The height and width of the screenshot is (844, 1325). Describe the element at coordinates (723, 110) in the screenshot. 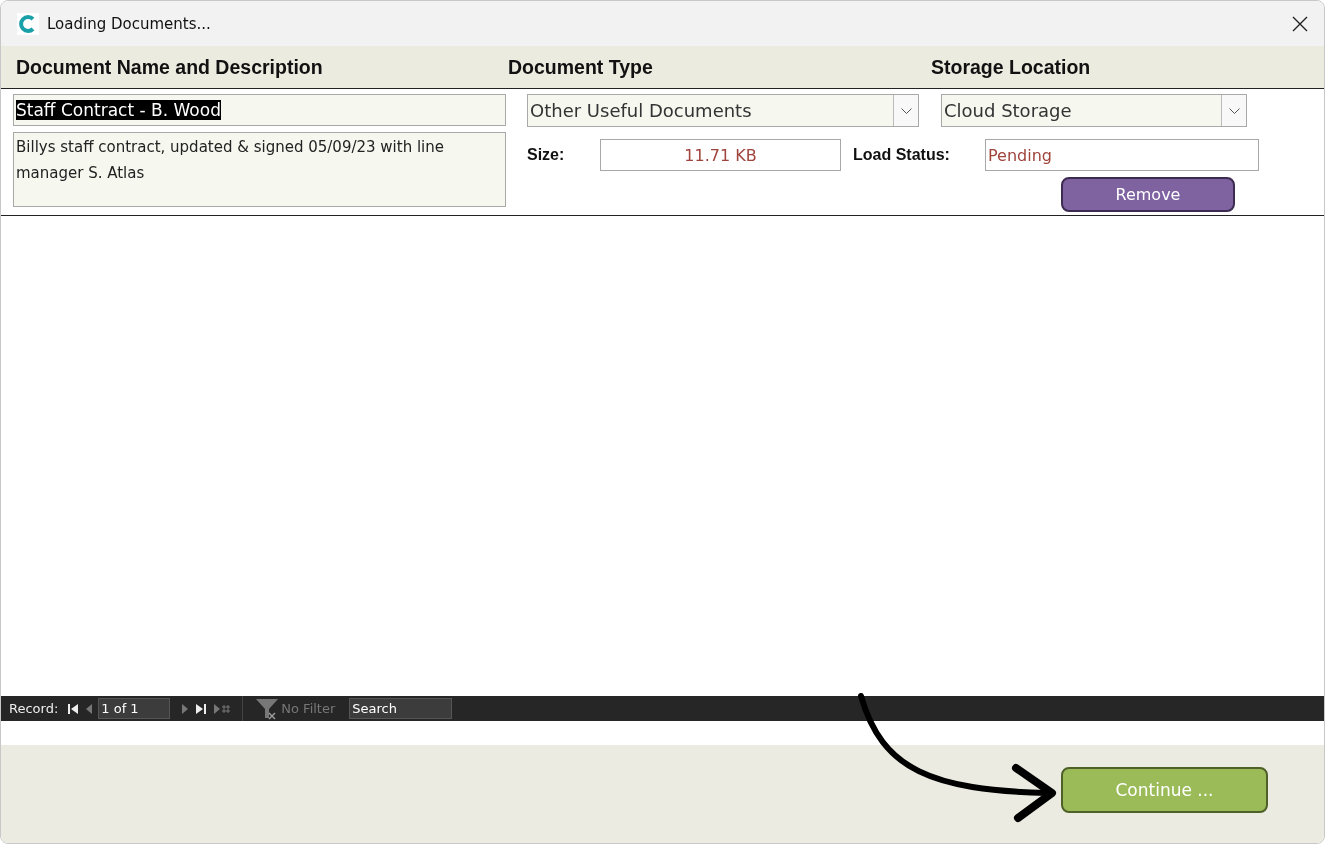

I see `document-type-dropdown: Other Useful Documents` at that location.